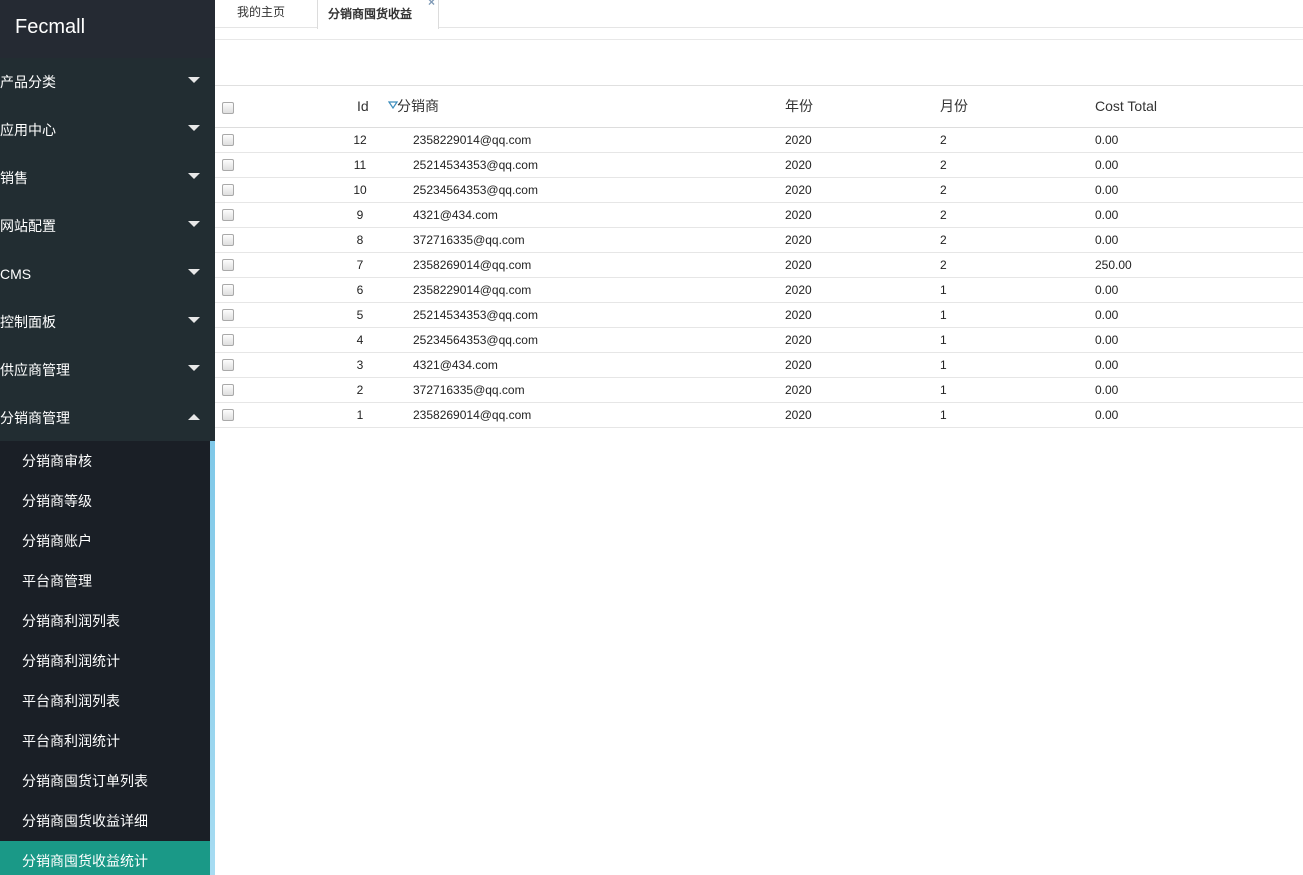 This screenshot has width=1303, height=875. Describe the element at coordinates (330, 140) in the screenshot. I see `cell-id: 12` at that location.